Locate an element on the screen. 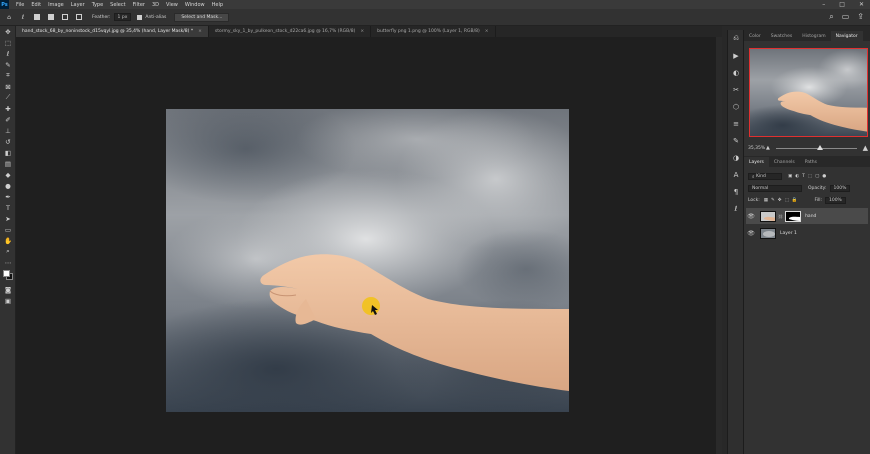 The height and width of the screenshot is (454, 870). share-icon: ⇪ is located at coordinates (860, 17).